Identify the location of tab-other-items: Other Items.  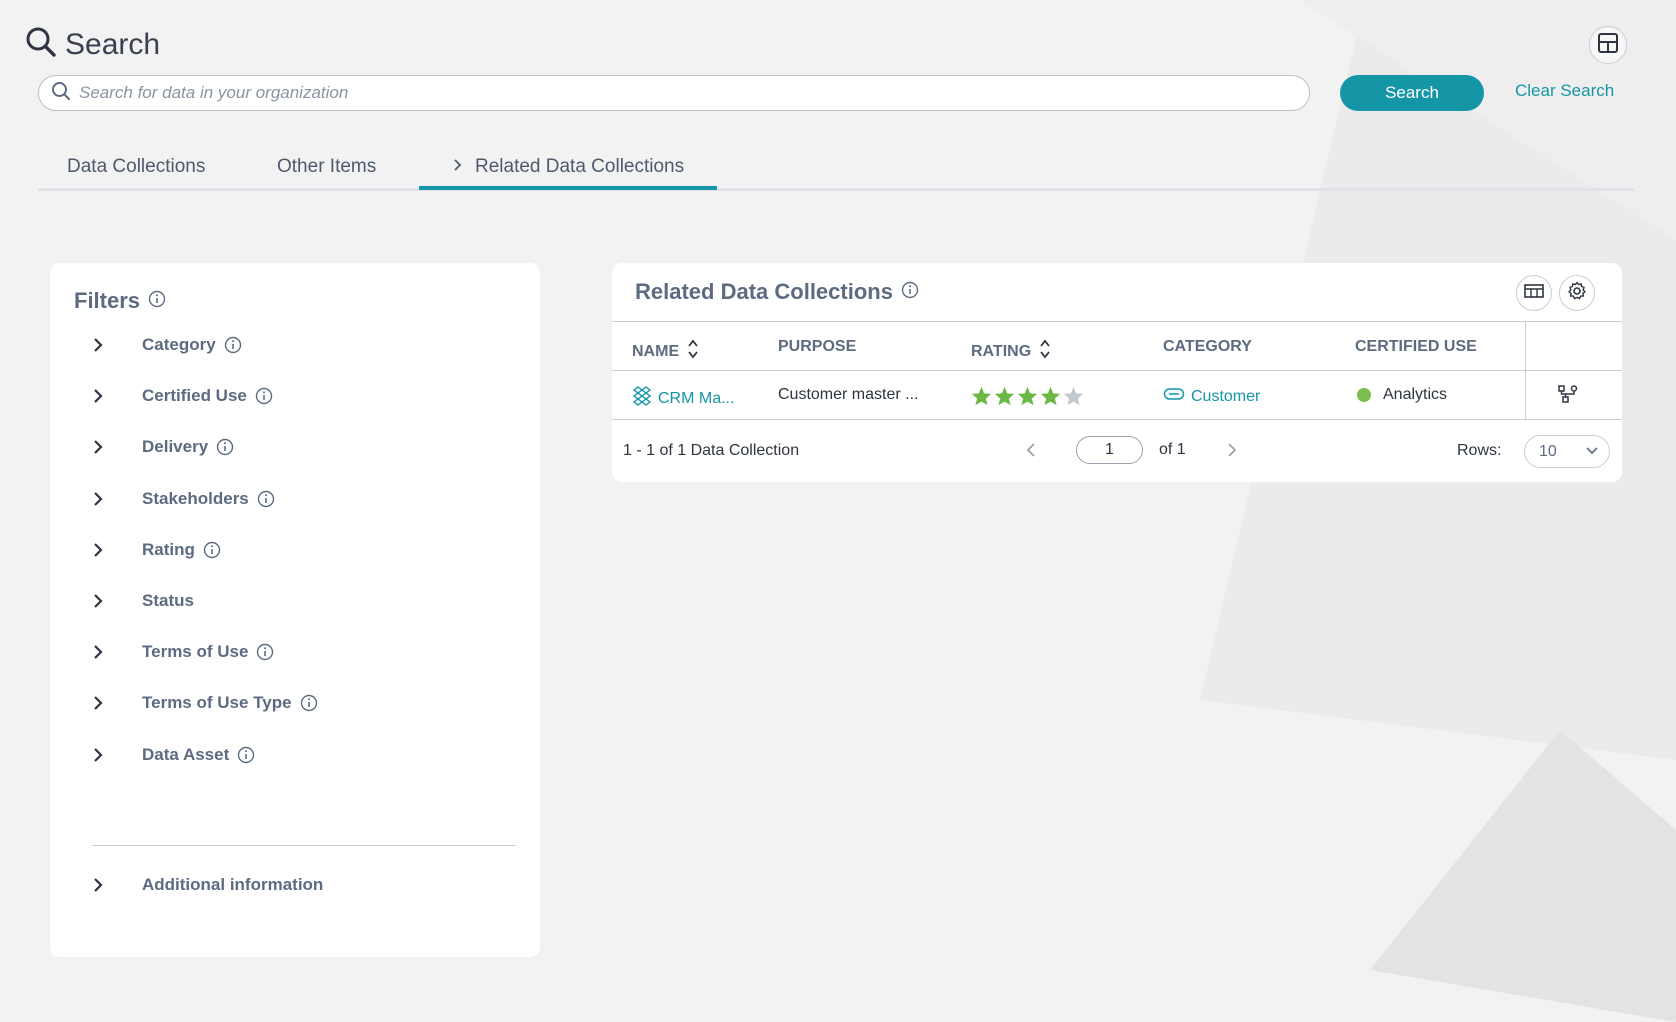
(326, 167).